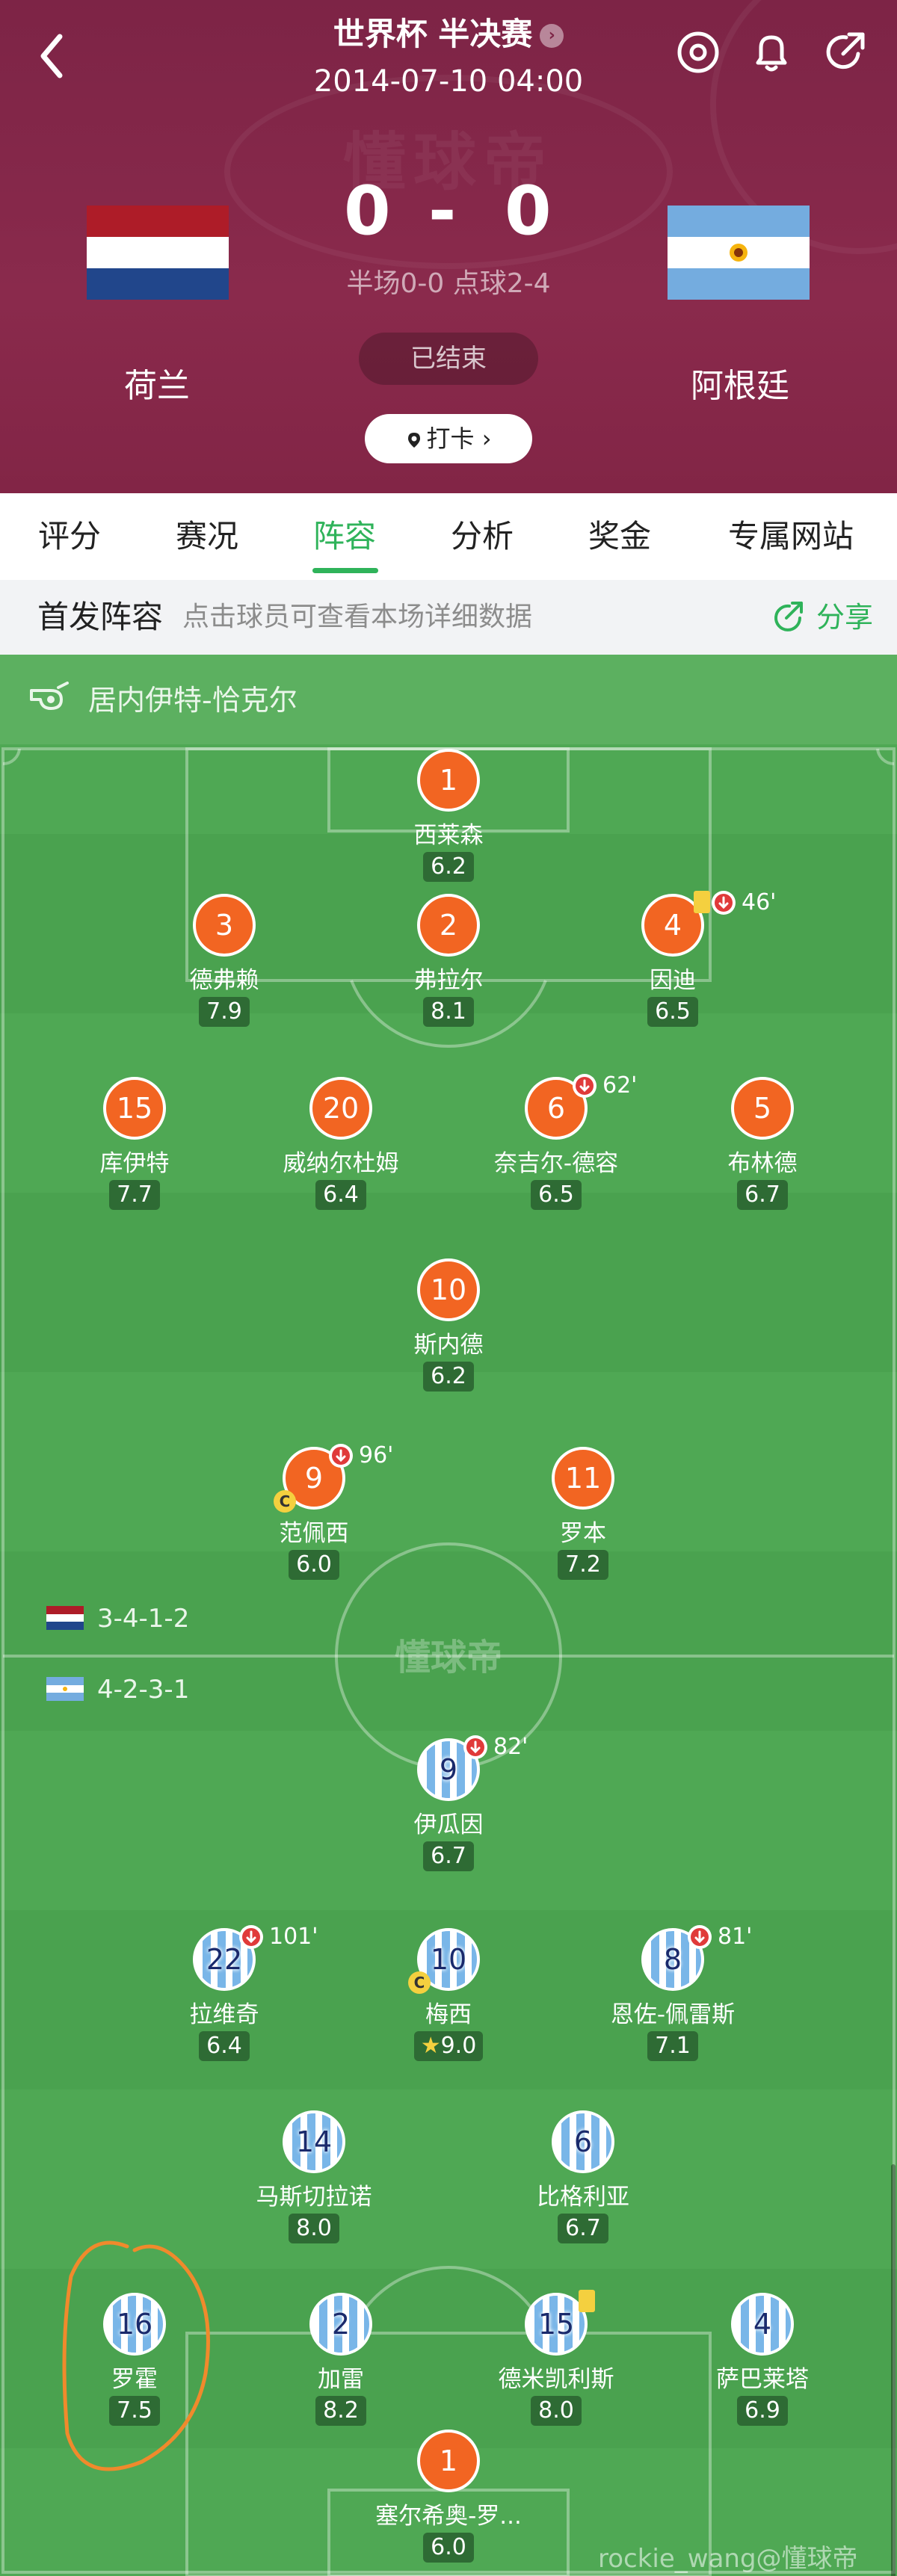 The image size is (897, 2576). I want to click on home-score: 0, so click(368, 211).